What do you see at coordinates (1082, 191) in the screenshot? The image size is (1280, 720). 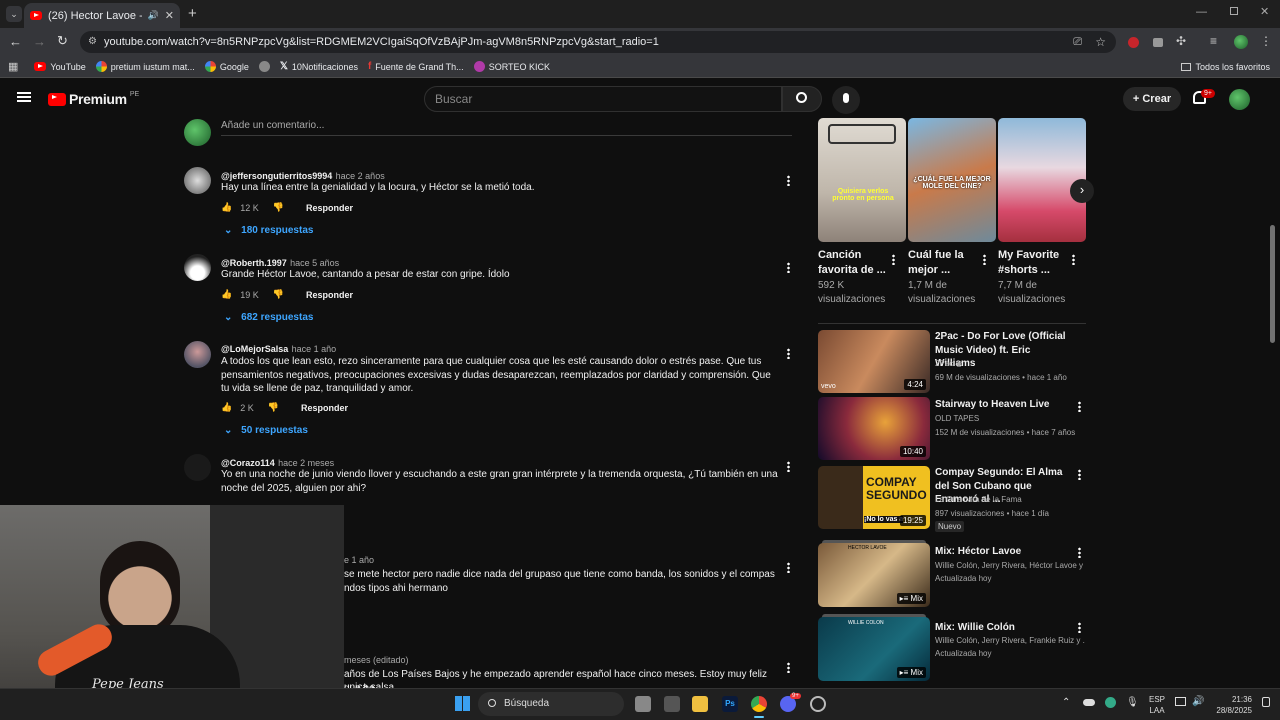 I see `shorts-next-button: ›` at bounding box center [1082, 191].